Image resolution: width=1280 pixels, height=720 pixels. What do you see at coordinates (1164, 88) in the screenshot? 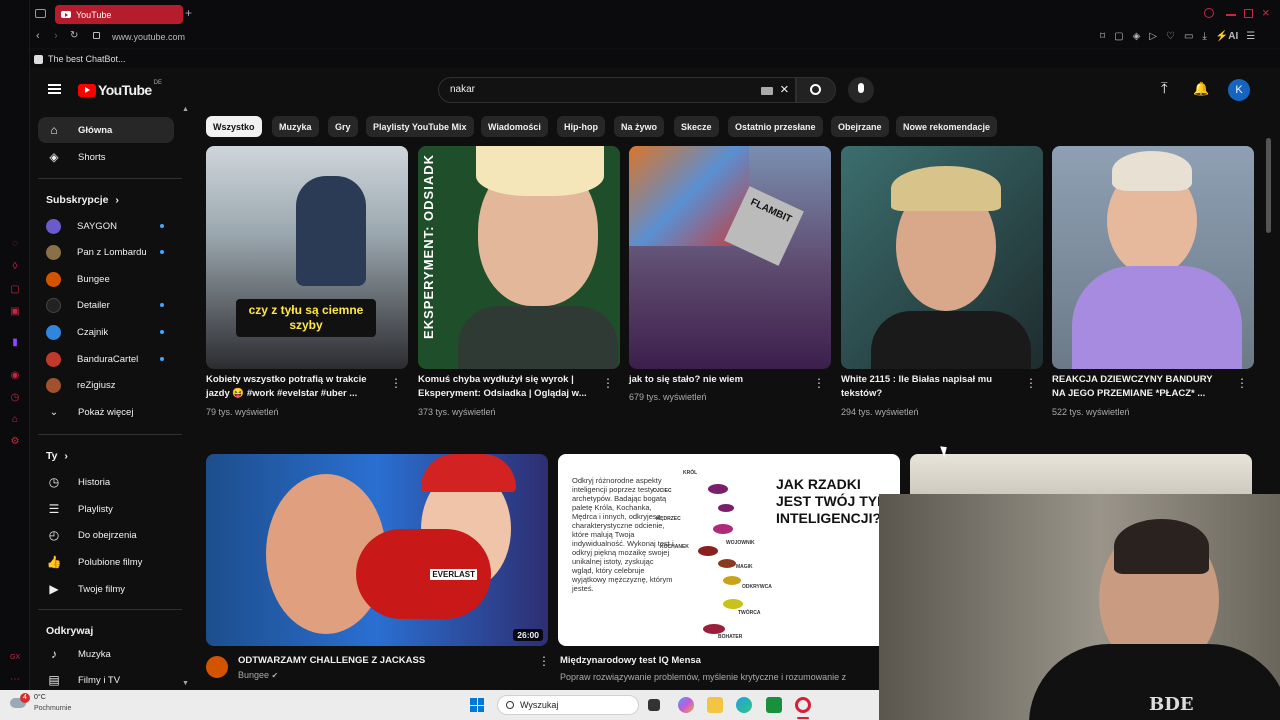
I see `upload-icon: ⤒` at bounding box center [1164, 88].